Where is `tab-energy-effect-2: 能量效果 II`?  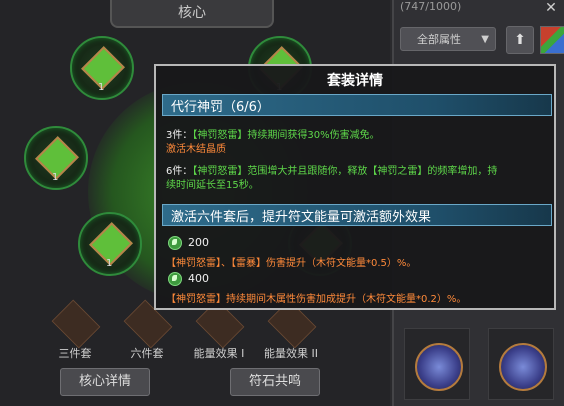
tab-energy-effect-2: 能量效果 II is located at coordinates (291, 353).